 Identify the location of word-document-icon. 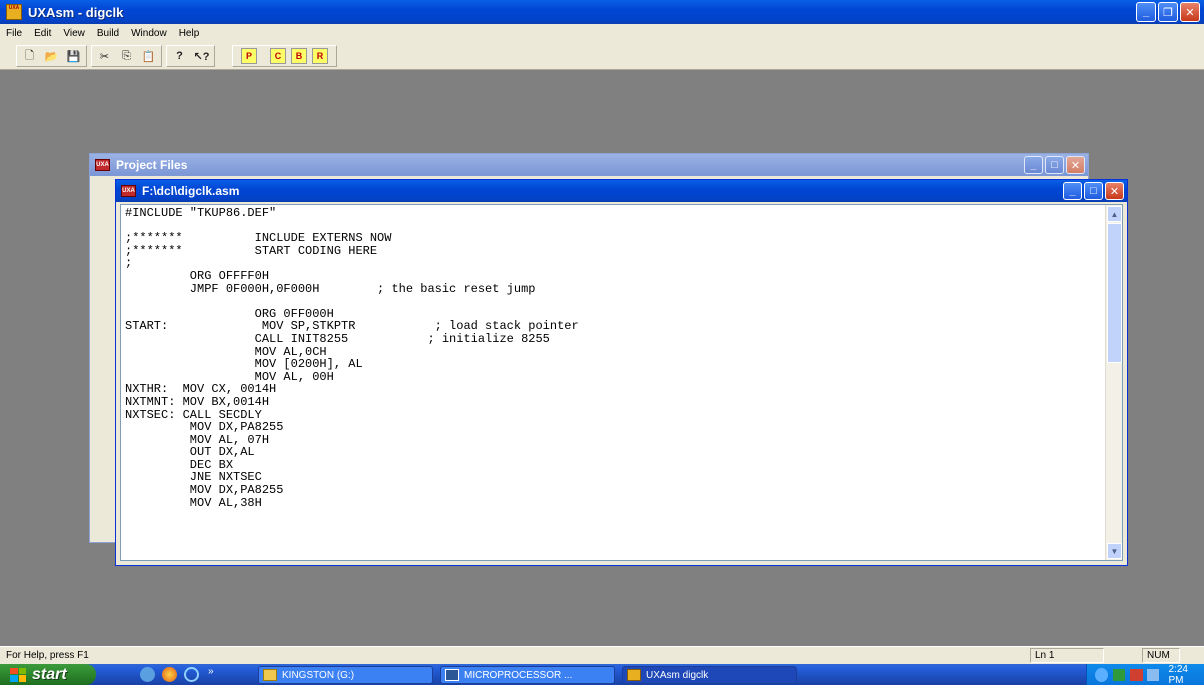
(452, 675).